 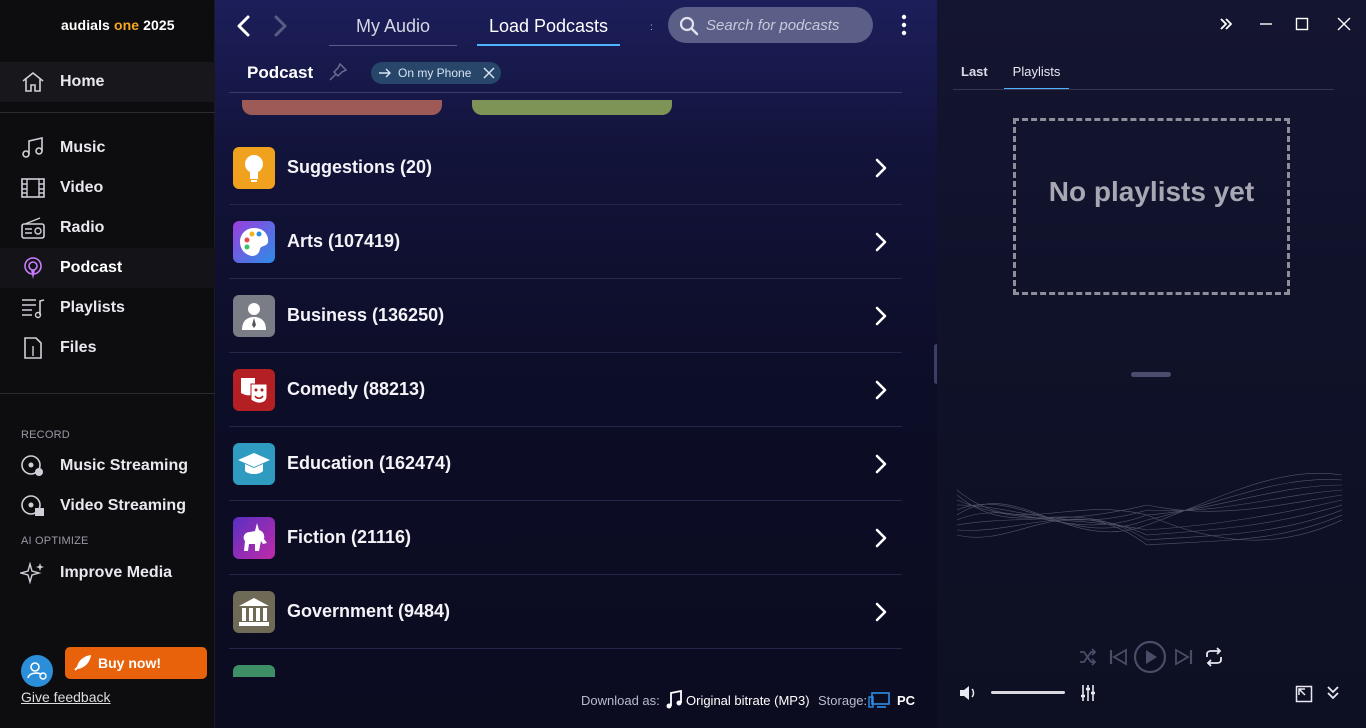 What do you see at coordinates (32, 465) in the screenshot?
I see `music-streaming-icon` at bounding box center [32, 465].